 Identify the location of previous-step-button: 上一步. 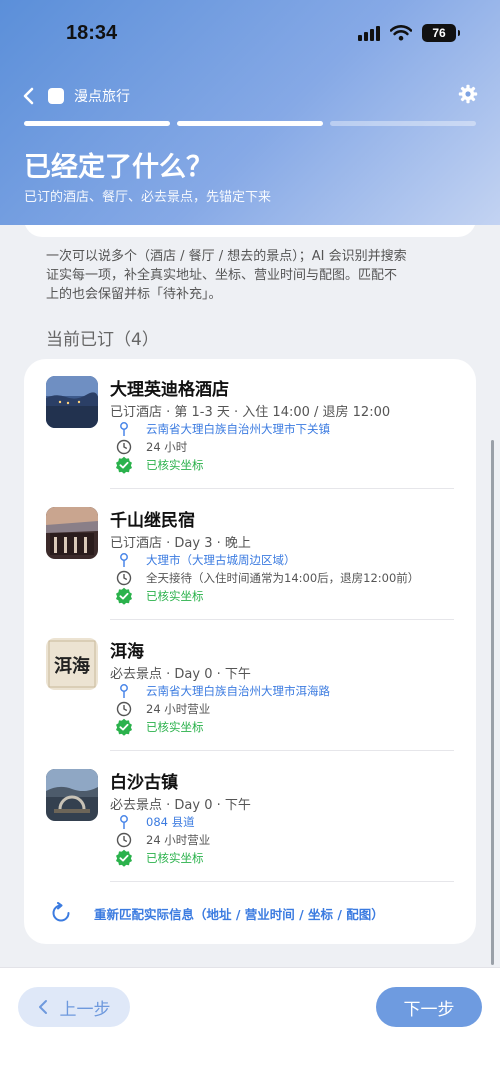
(74, 1007).